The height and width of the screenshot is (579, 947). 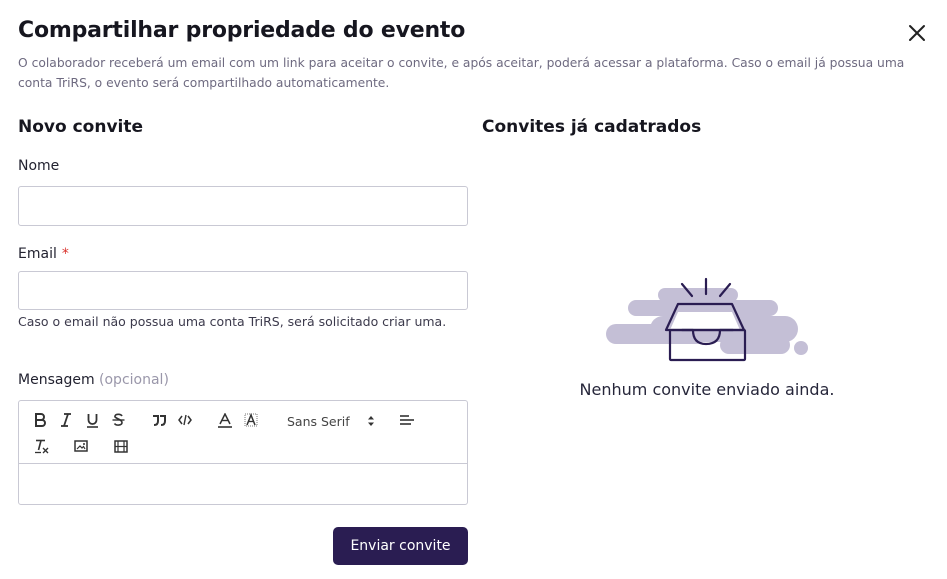 I want to click on new-invite-heading: Novo convite, so click(x=81, y=127).